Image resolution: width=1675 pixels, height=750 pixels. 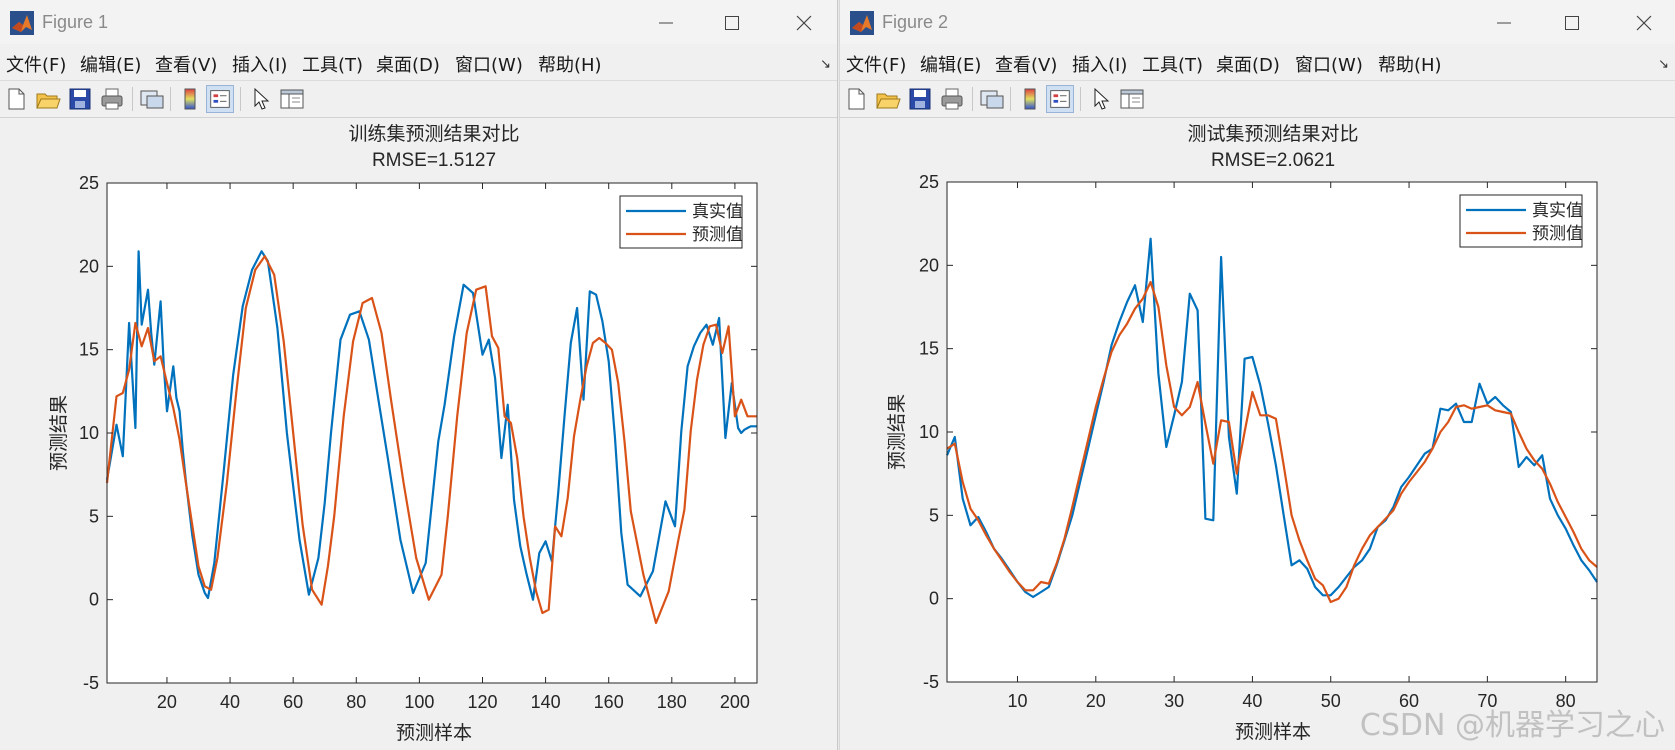 I want to click on plot-subtitle: RMSE=1.5127, so click(x=434, y=160).